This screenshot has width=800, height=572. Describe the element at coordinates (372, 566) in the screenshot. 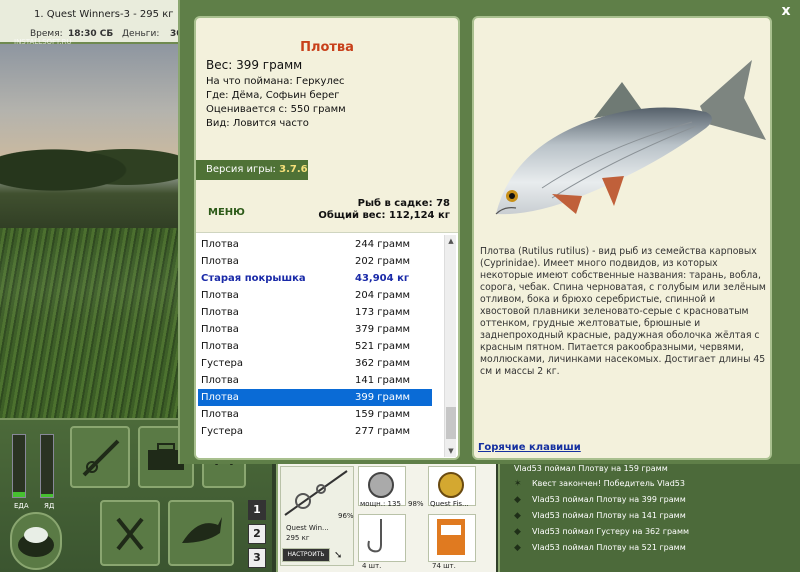

I see `hook-count: 4 шт.` at that location.